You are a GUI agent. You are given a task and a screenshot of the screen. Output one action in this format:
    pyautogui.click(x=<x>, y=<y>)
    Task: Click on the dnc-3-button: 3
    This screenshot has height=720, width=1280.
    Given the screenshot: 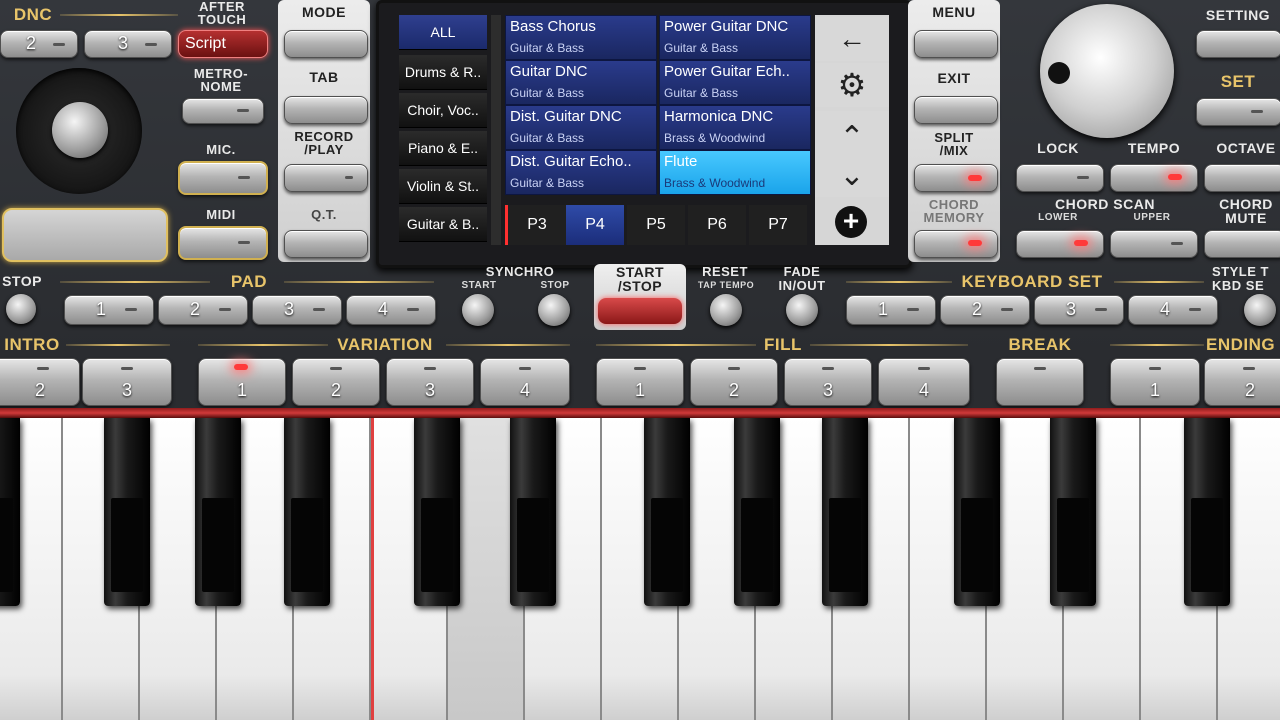 What is the action you would take?
    pyautogui.click(x=128, y=44)
    